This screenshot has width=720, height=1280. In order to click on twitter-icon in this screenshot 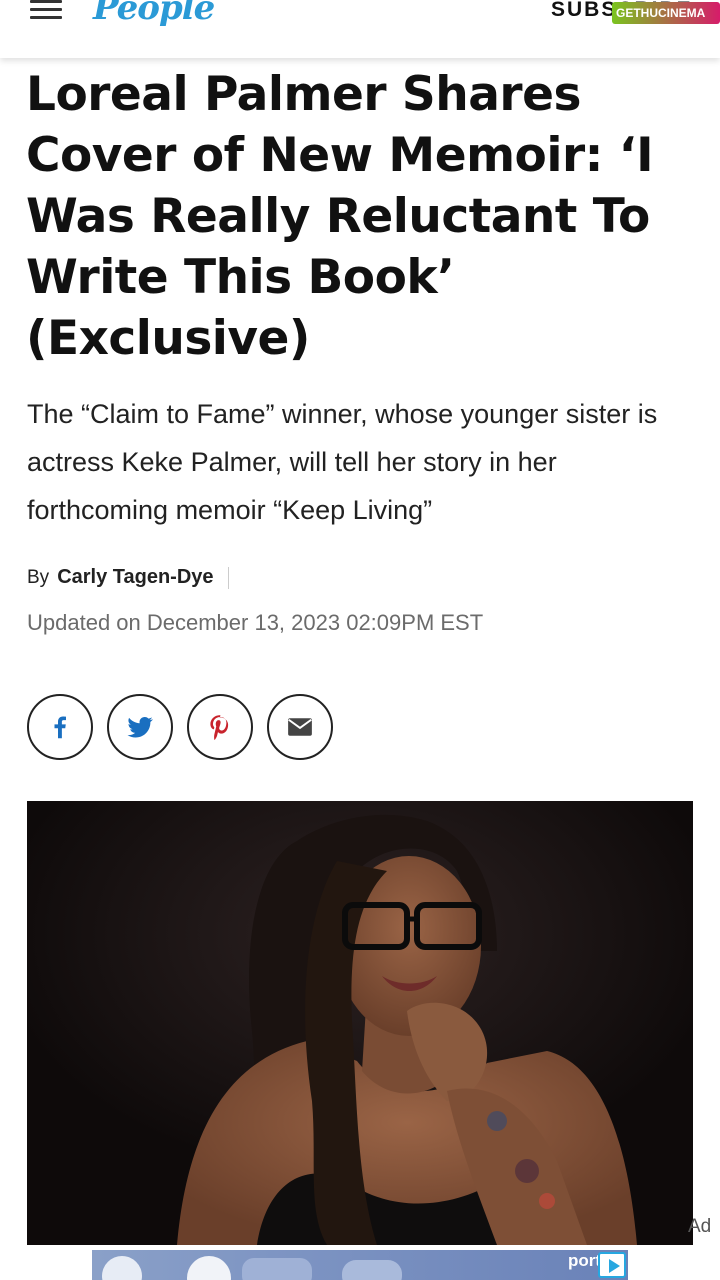, I will do `click(140, 727)`.